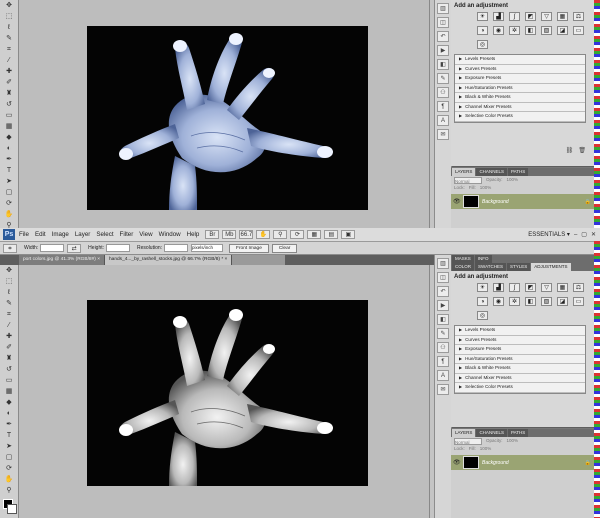  Describe the element at coordinates (104, 234) in the screenshot. I see `menu-select: Select` at that location.